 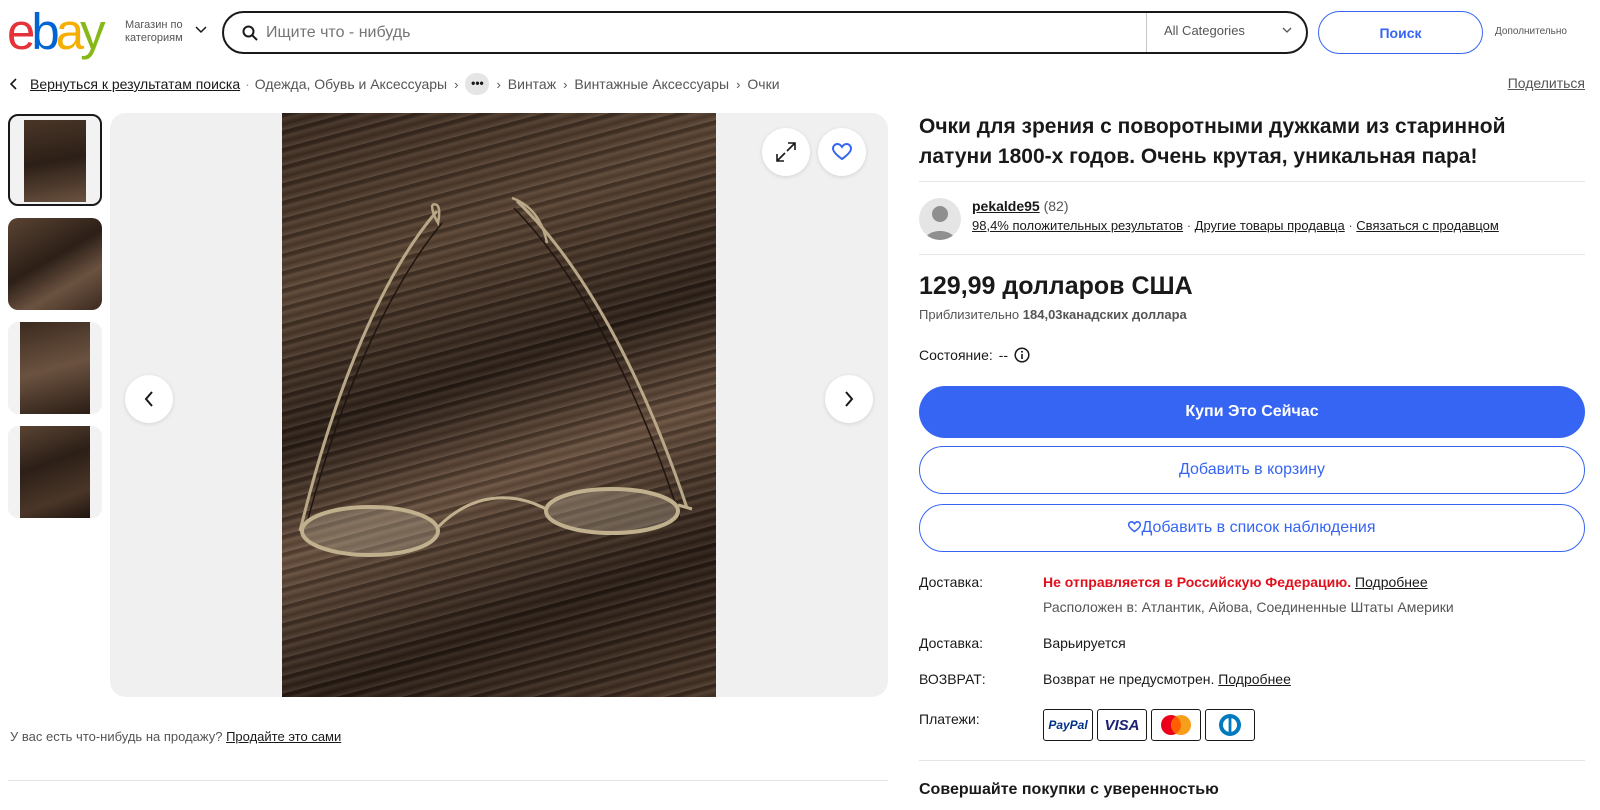 I want to click on watchlist-label: Добавить в список наблюдения, so click(x=1258, y=527).